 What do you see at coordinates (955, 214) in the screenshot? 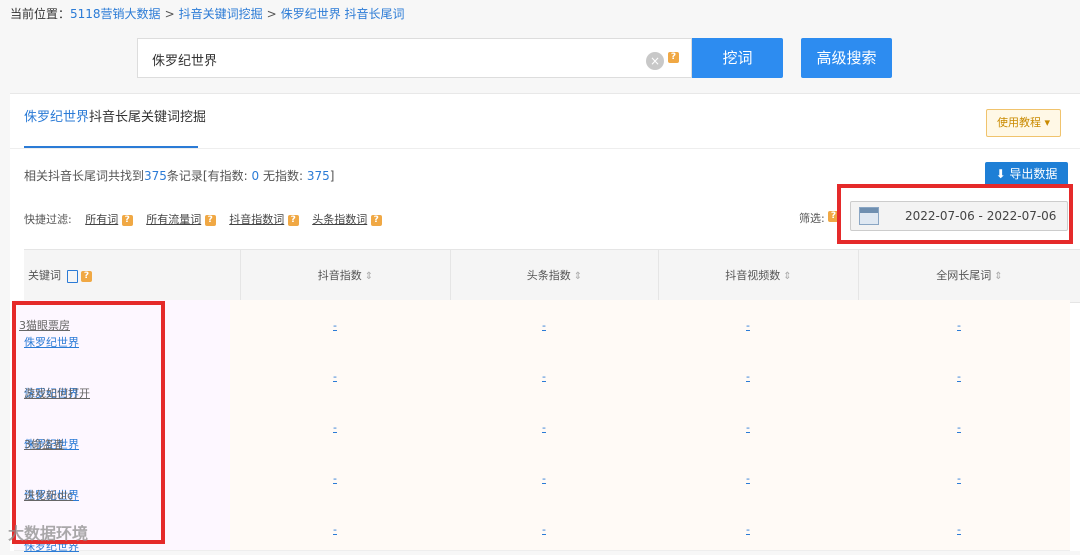
I see `highlight-box-date` at bounding box center [955, 214].